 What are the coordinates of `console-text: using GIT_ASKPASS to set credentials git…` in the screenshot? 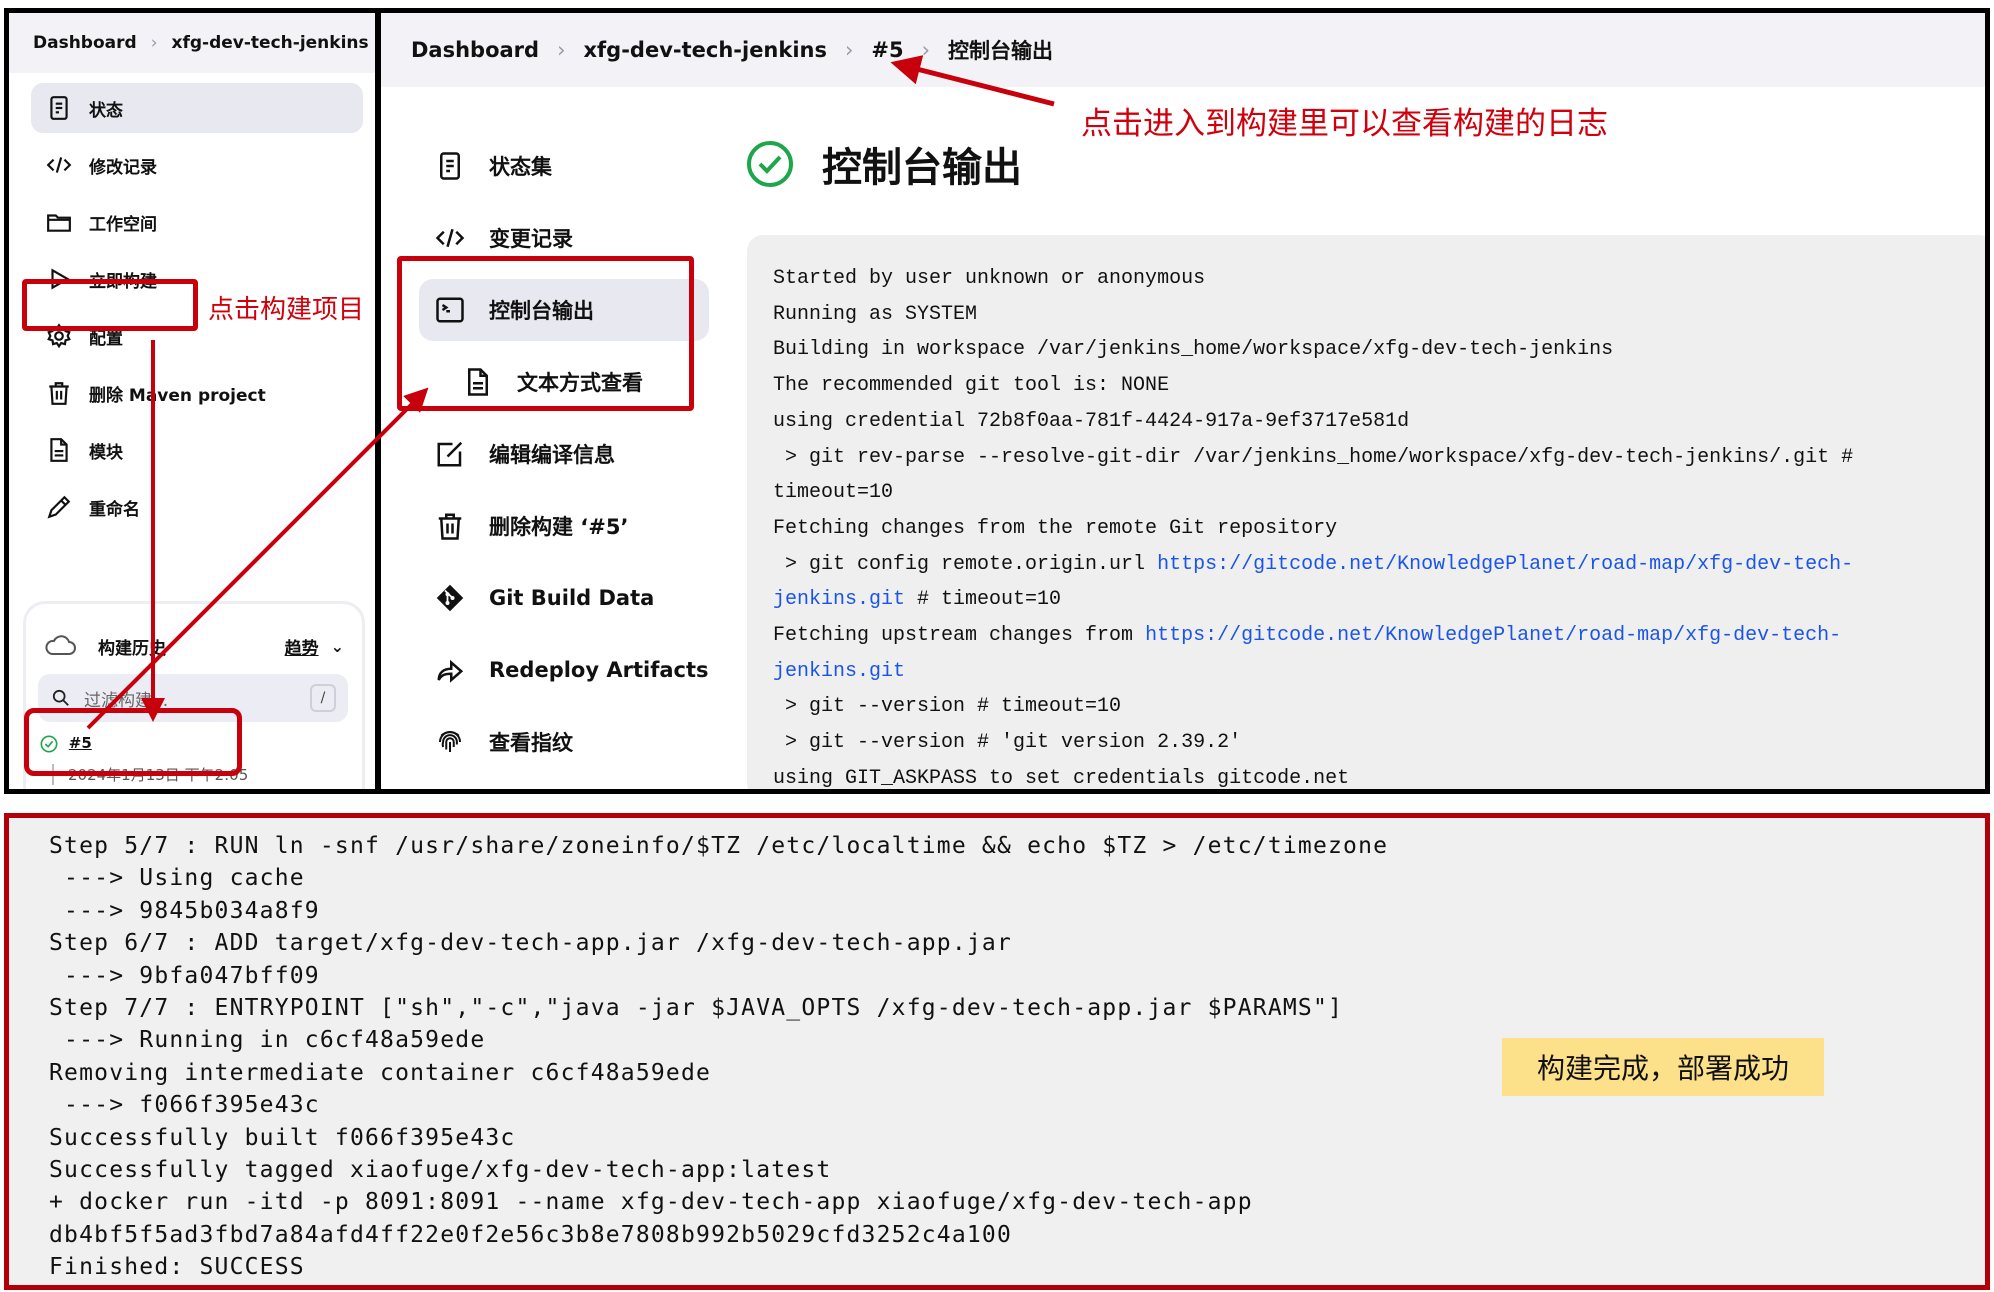 It's located at (1061, 778).